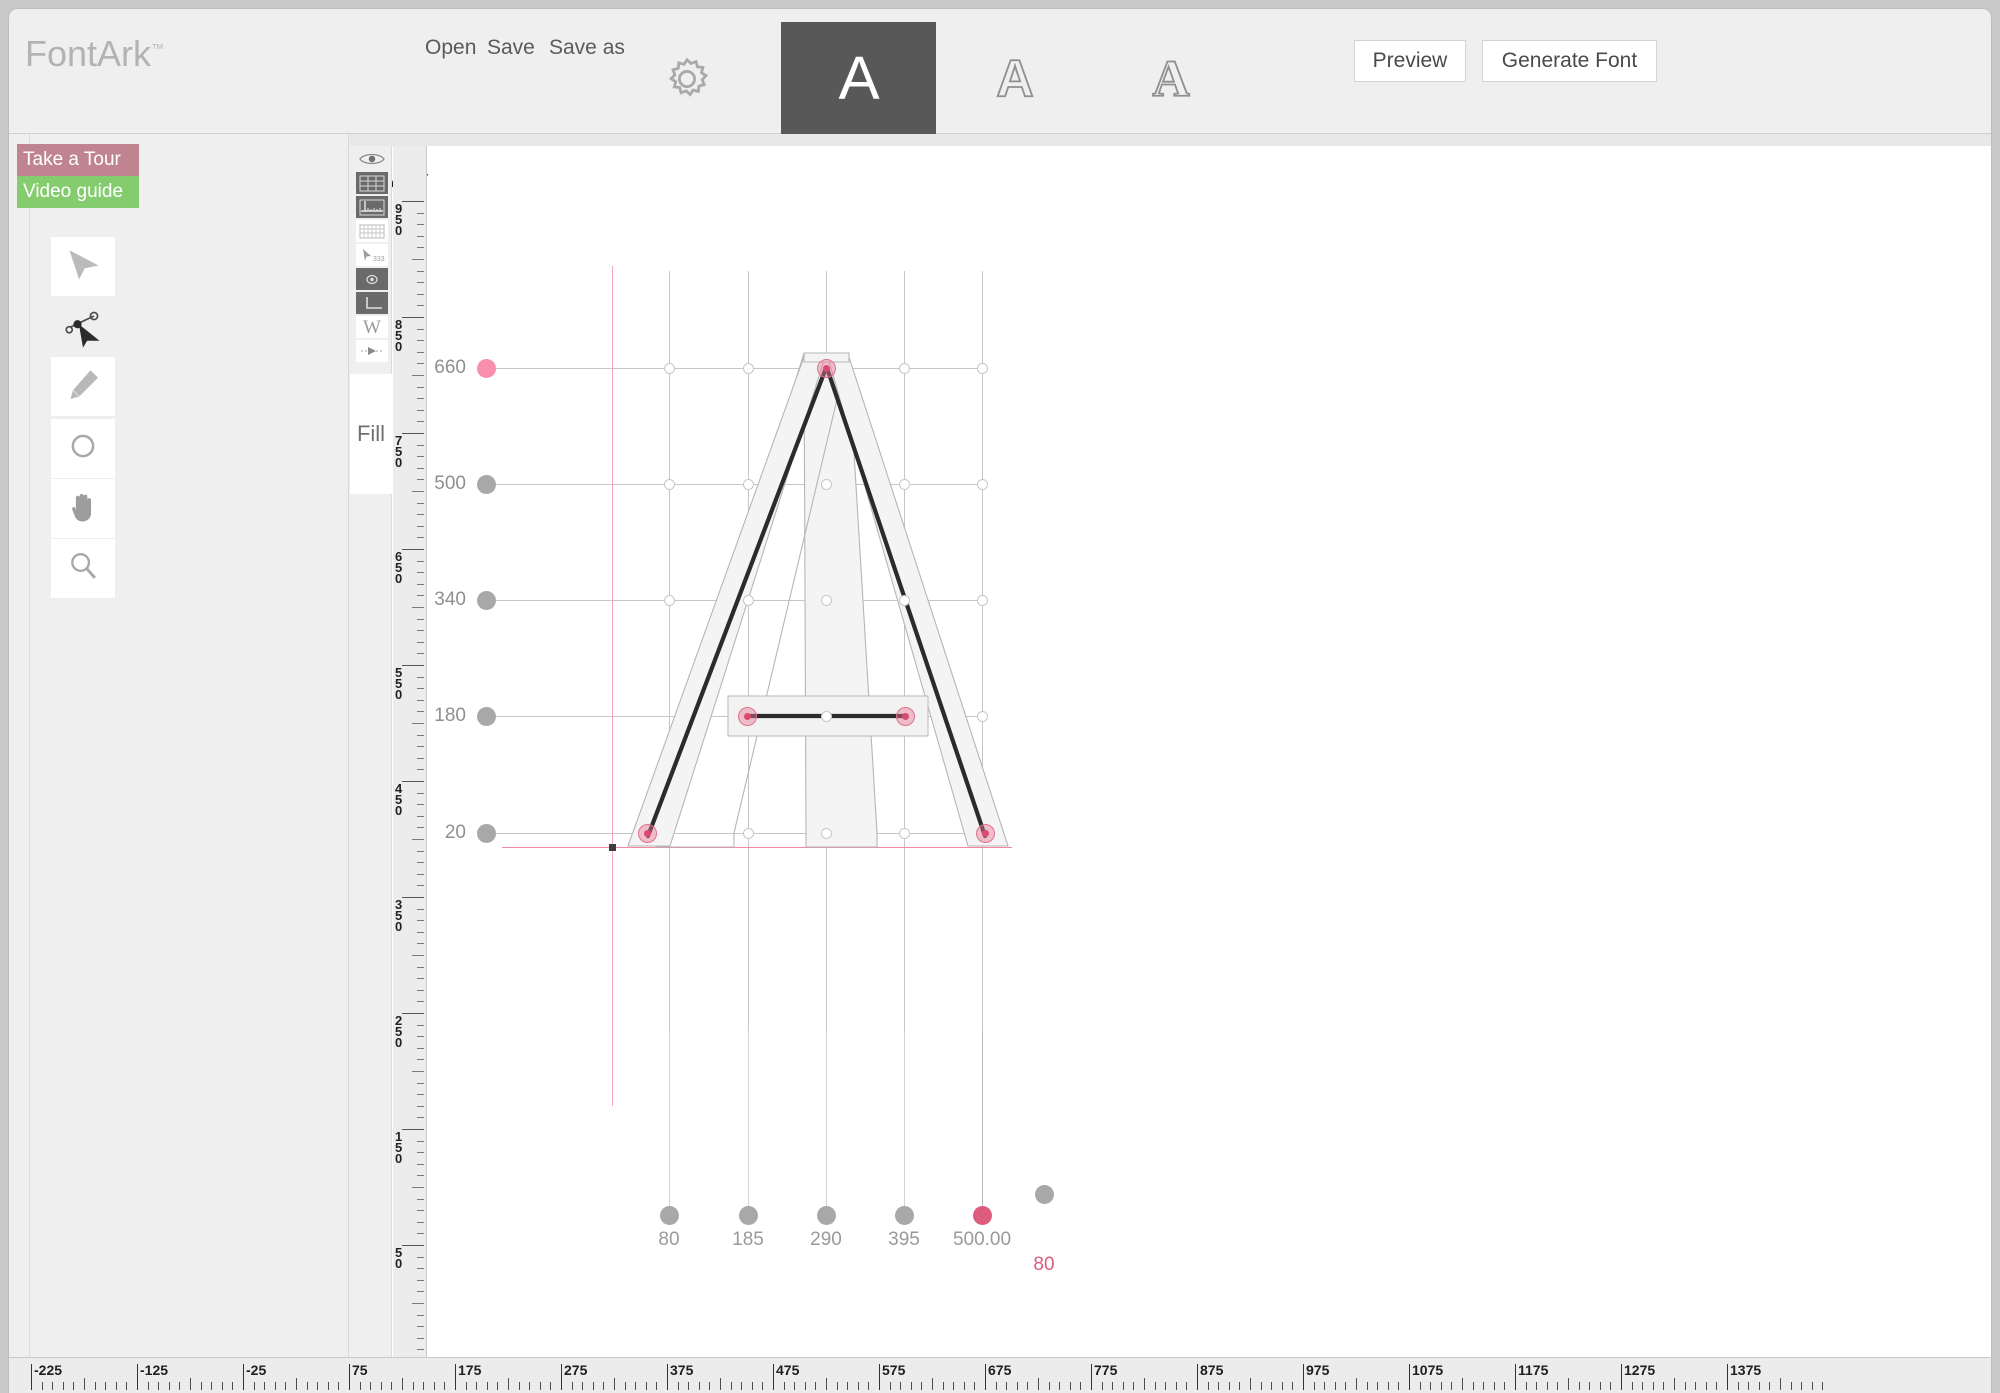 Image resolution: width=2000 pixels, height=1393 pixels. Describe the element at coordinates (905, 716) in the screenshot. I see `skeleton-node-bar-right` at that location.